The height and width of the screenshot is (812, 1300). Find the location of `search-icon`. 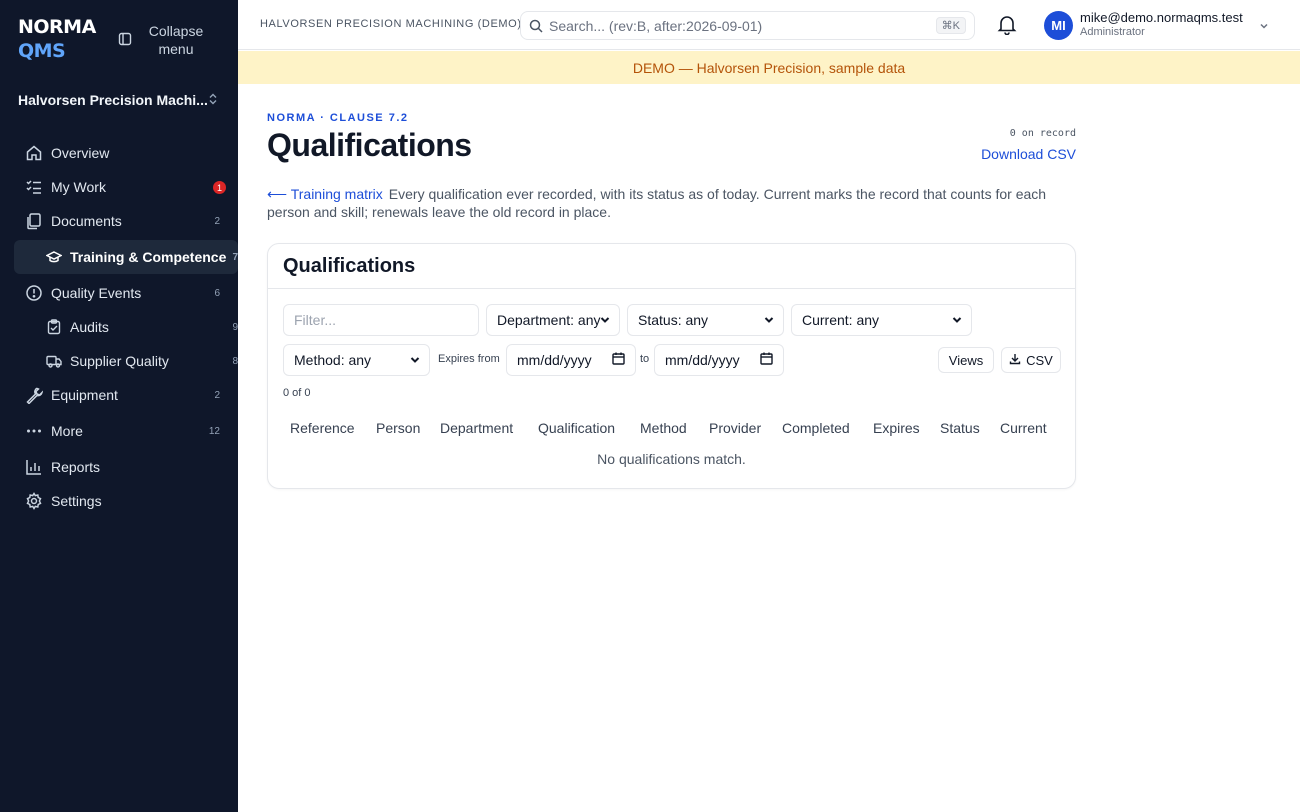

search-icon is located at coordinates (536, 26).